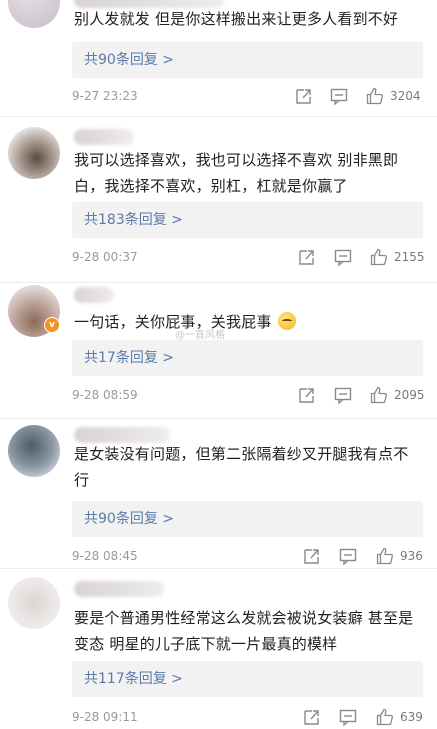  What do you see at coordinates (247, 679) in the screenshot?
I see `view-replies-button: 共117条回复 >` at bounding box center [247, 679].